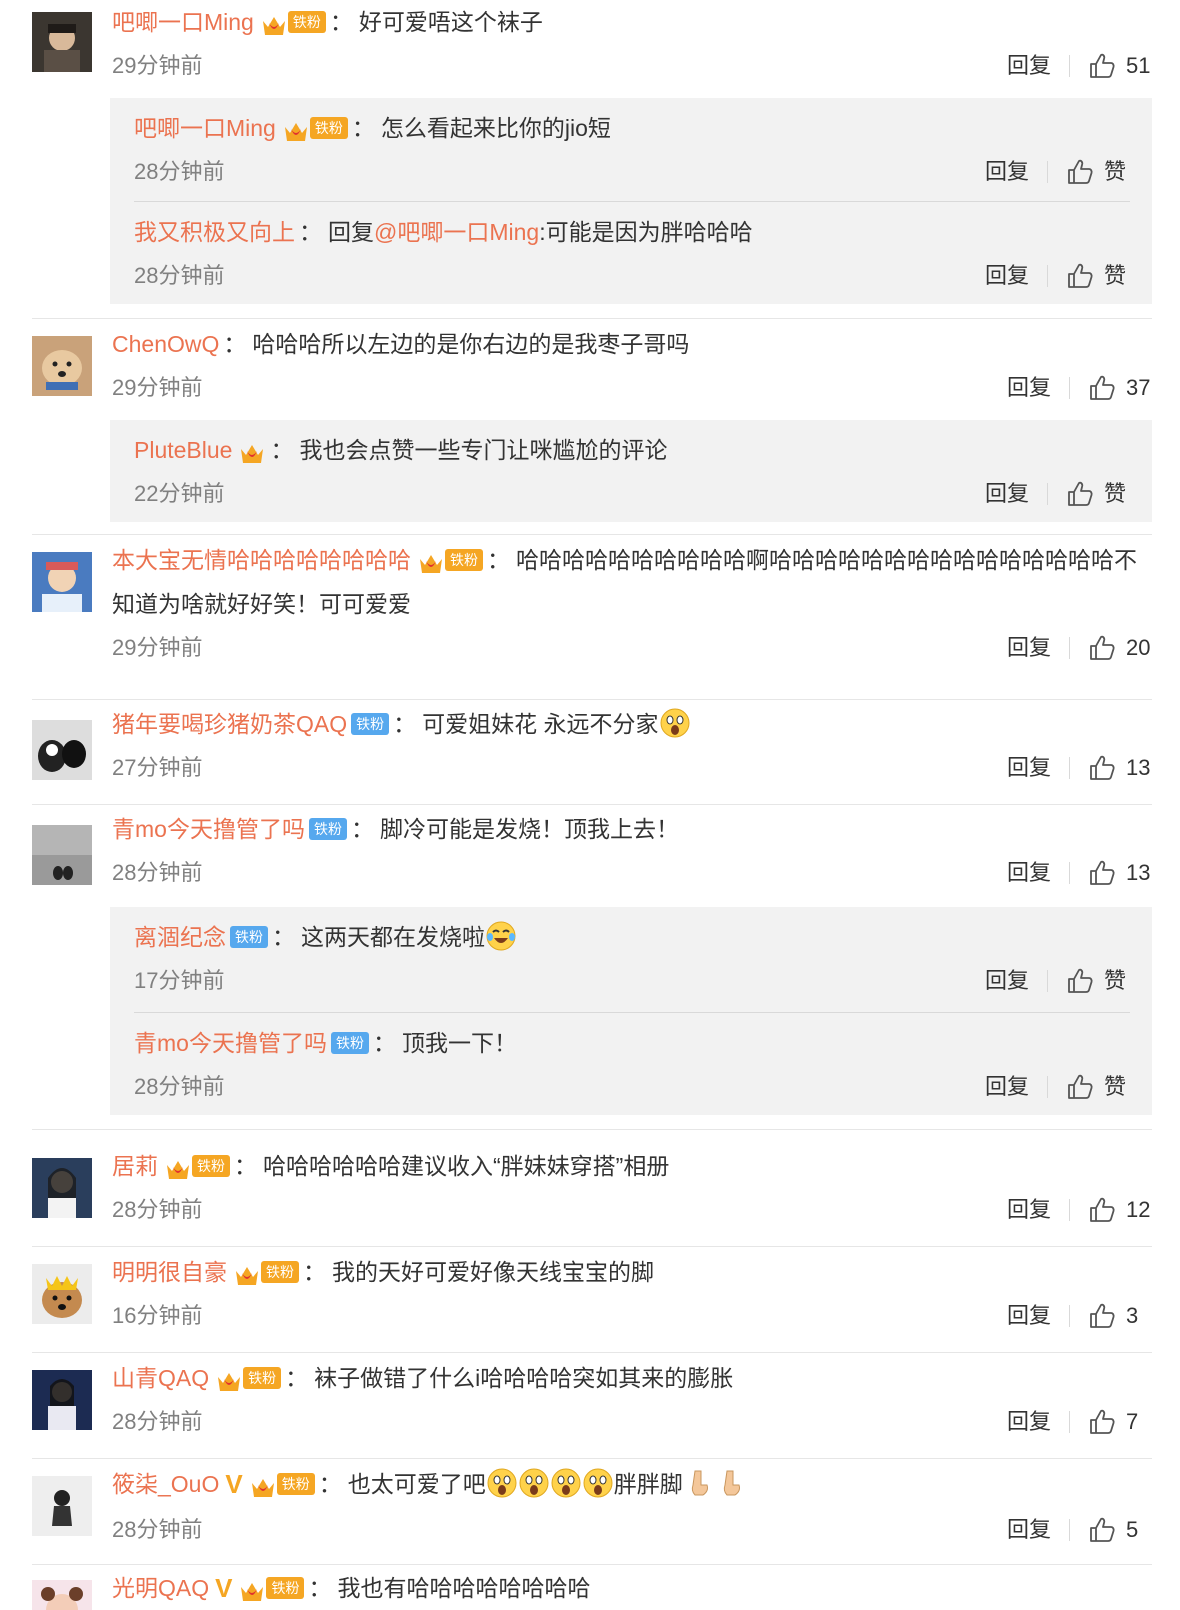 The image size is (1180, 1610). What do you see at coordinates (540, 724) in the screenshot?
I see `comment-text: 可爱姐妹花 永远不分家` at bounding box center [540, 724].